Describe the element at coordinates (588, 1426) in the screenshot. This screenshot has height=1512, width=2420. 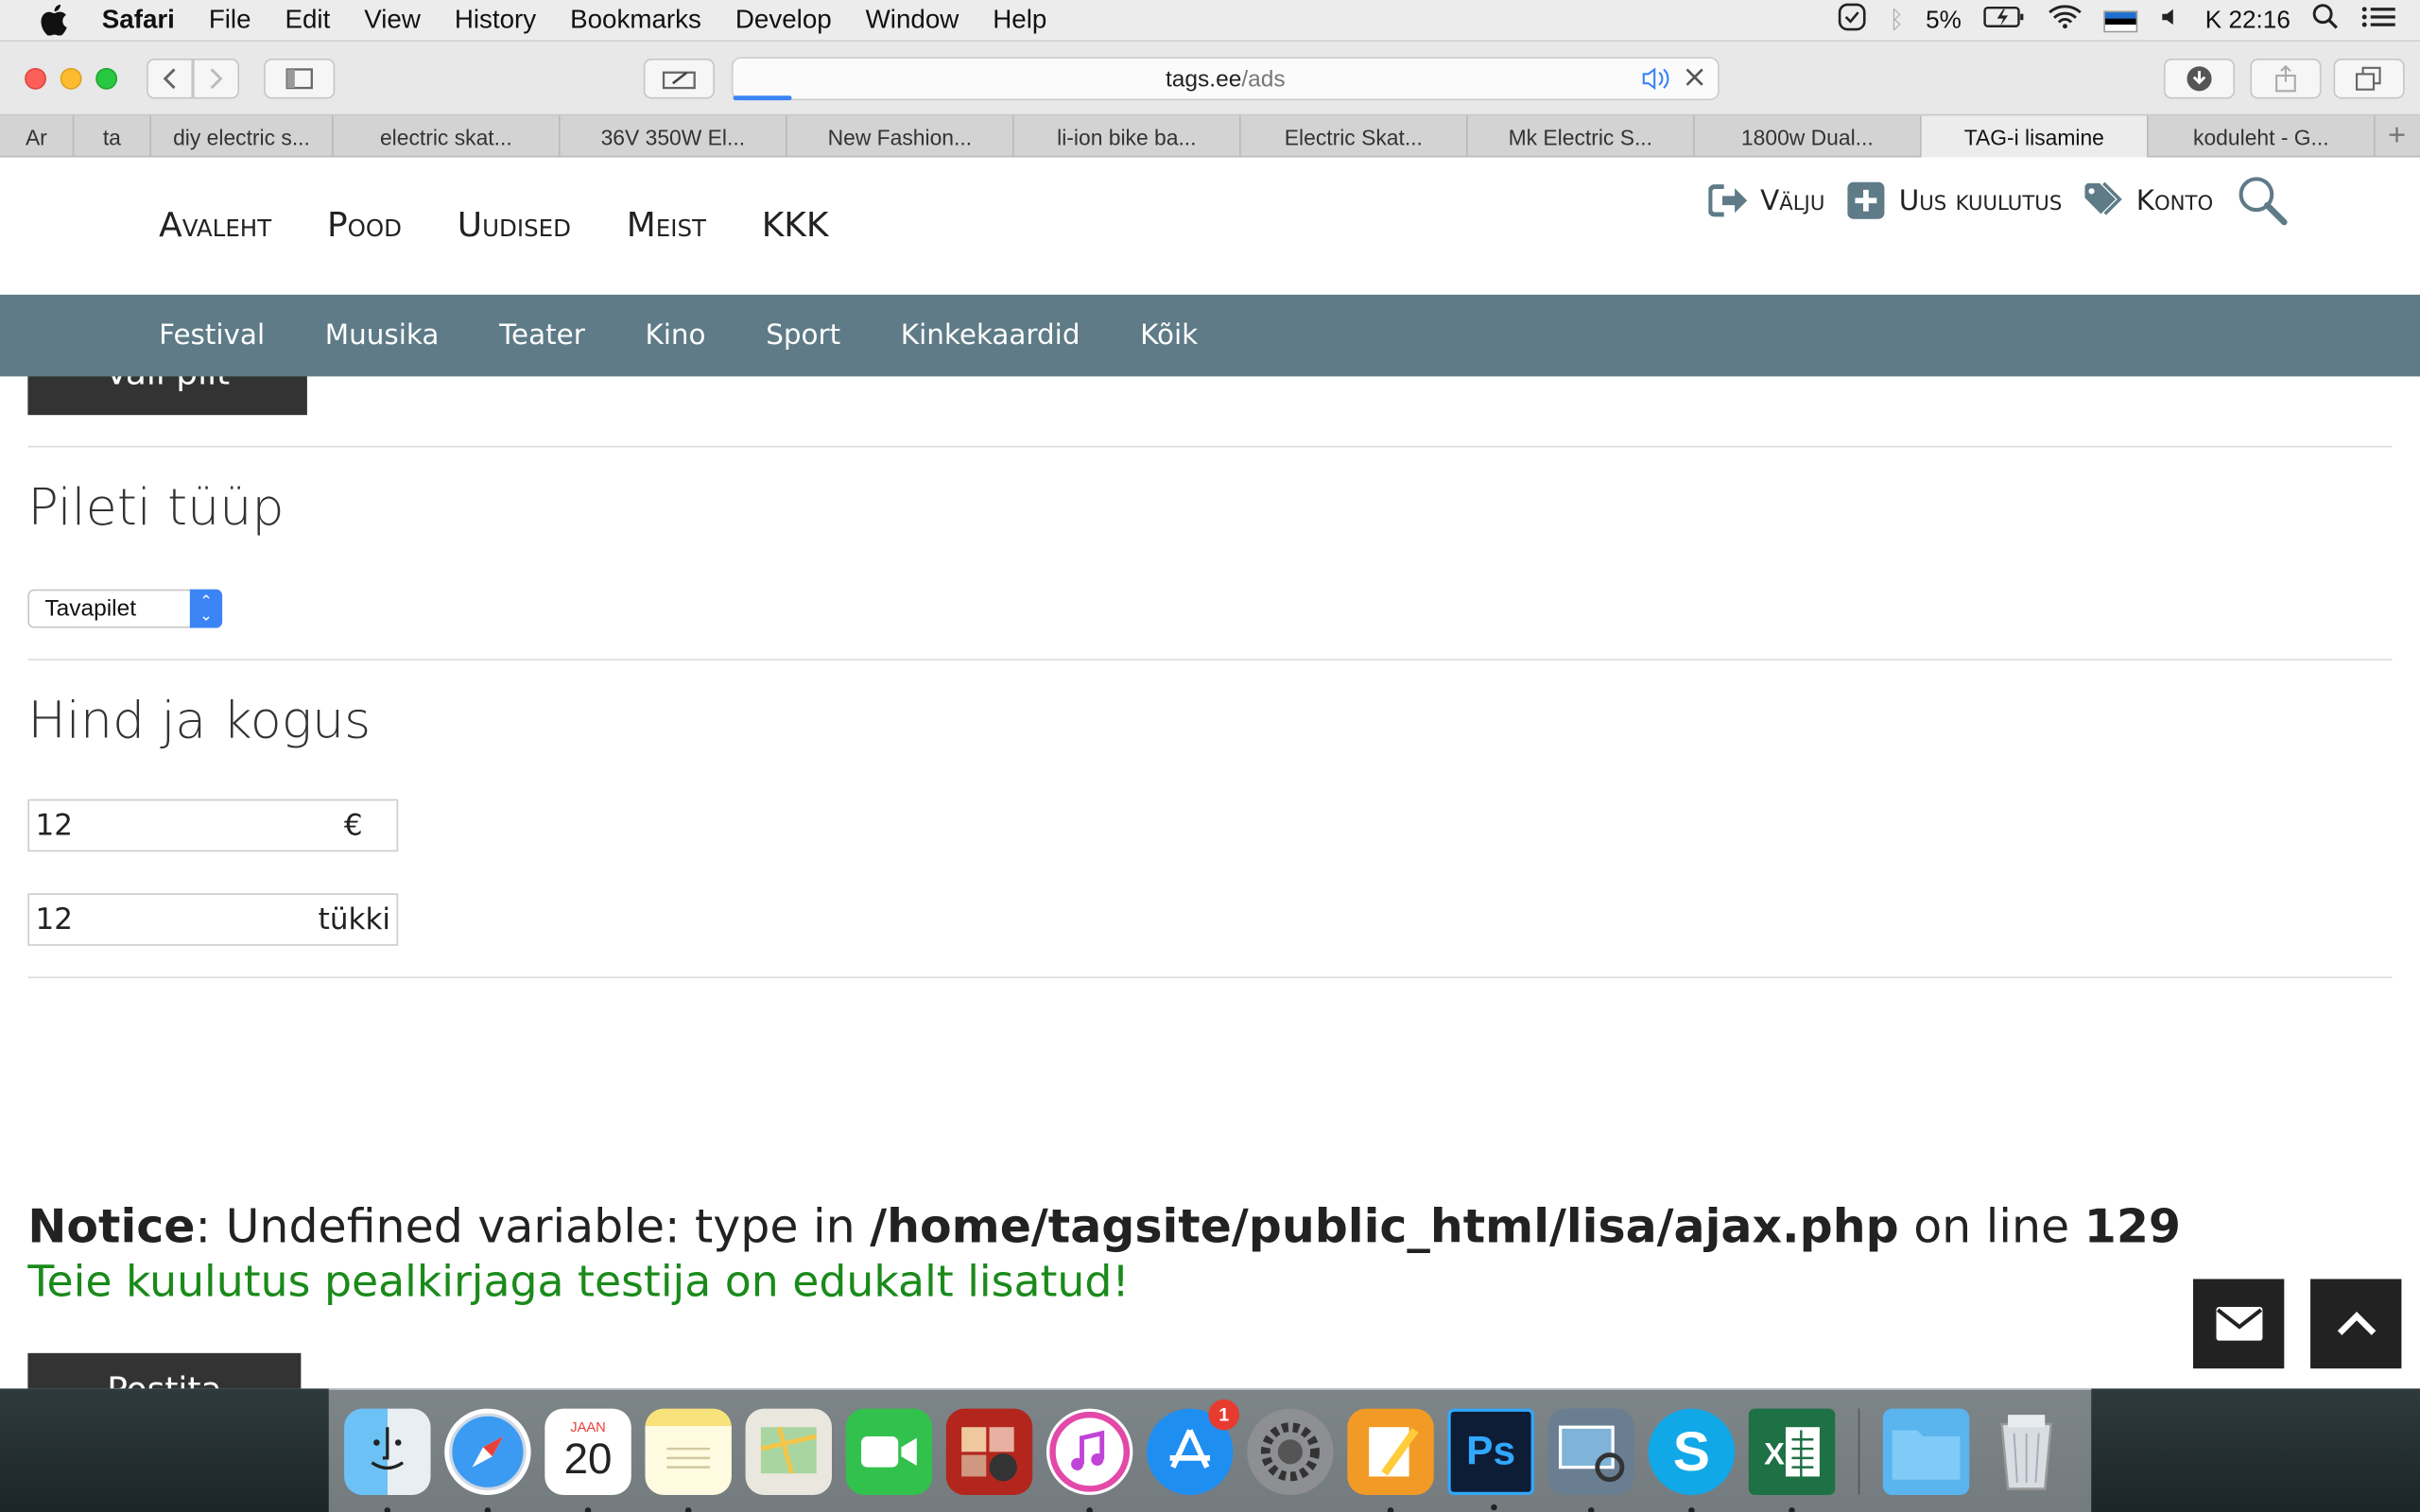
I see `calendar-month: JAAN` at that location.